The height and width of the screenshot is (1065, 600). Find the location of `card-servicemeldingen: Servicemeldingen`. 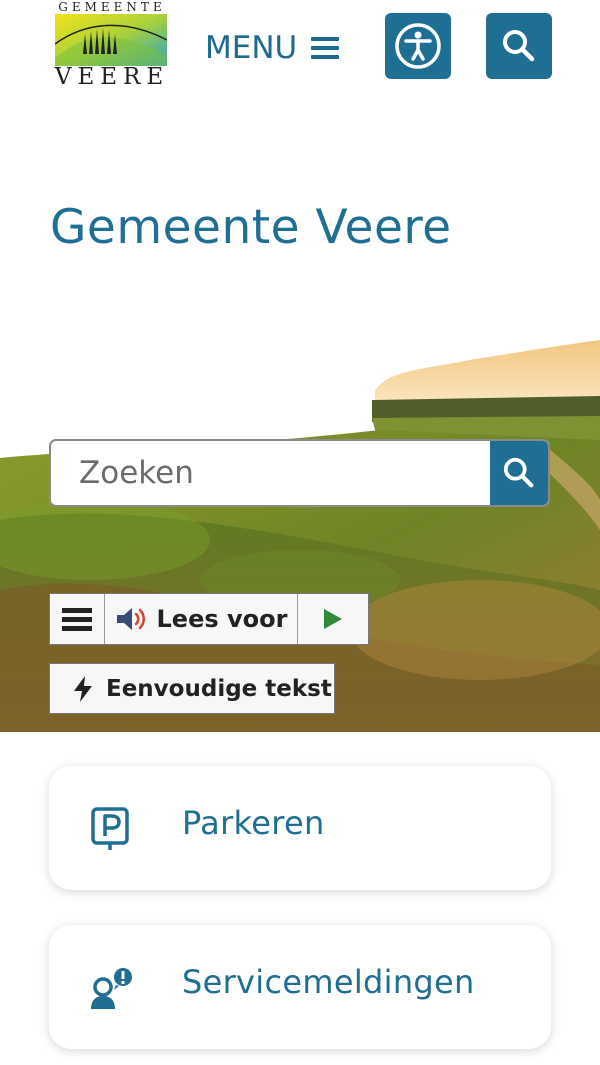

card-servicemeldingen: Servicemeldingen is located at coordinates (300, 987).